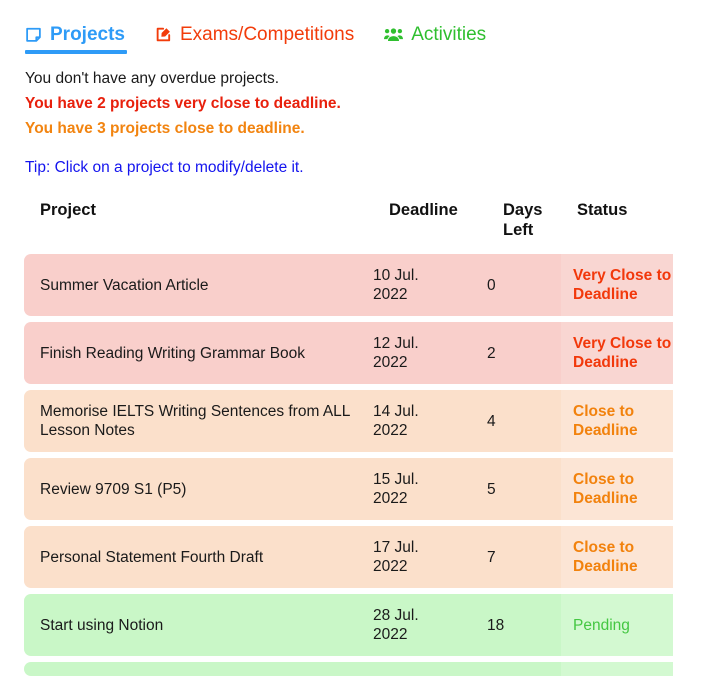  What do you see at coordinates (355, 27) in the screenshot?
I see `tab-bar: Projects Exams/Competitions Activities` at bounding box center [355, 27].